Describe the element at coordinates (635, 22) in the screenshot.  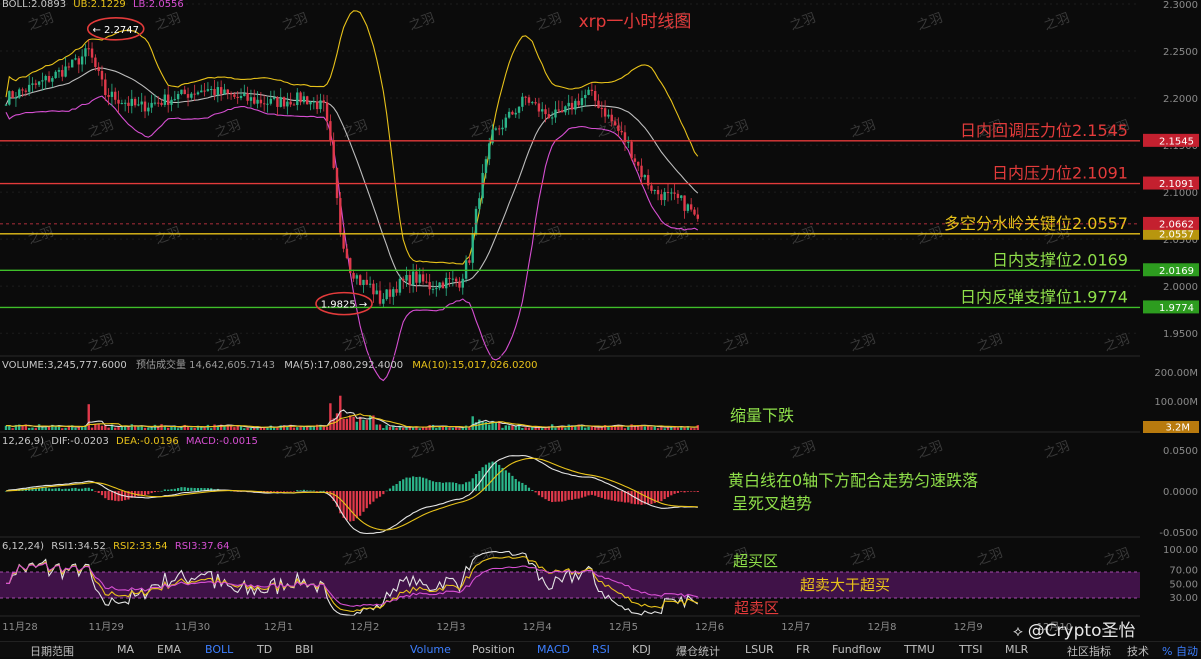
I see `chart-title: xrp一小时线图` at that location.